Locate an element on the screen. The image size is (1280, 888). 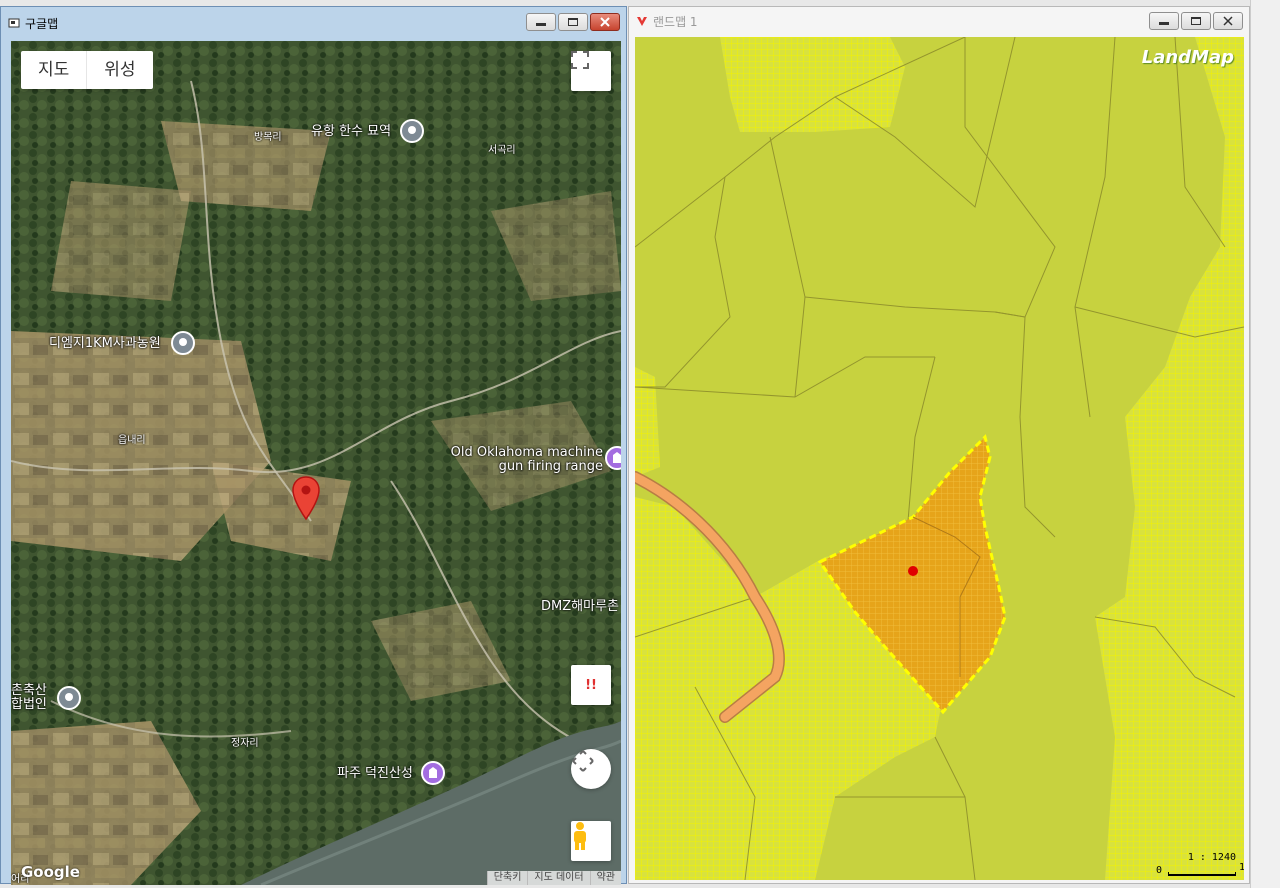
street-view-pegman-button is located at coordinates (591, 841).